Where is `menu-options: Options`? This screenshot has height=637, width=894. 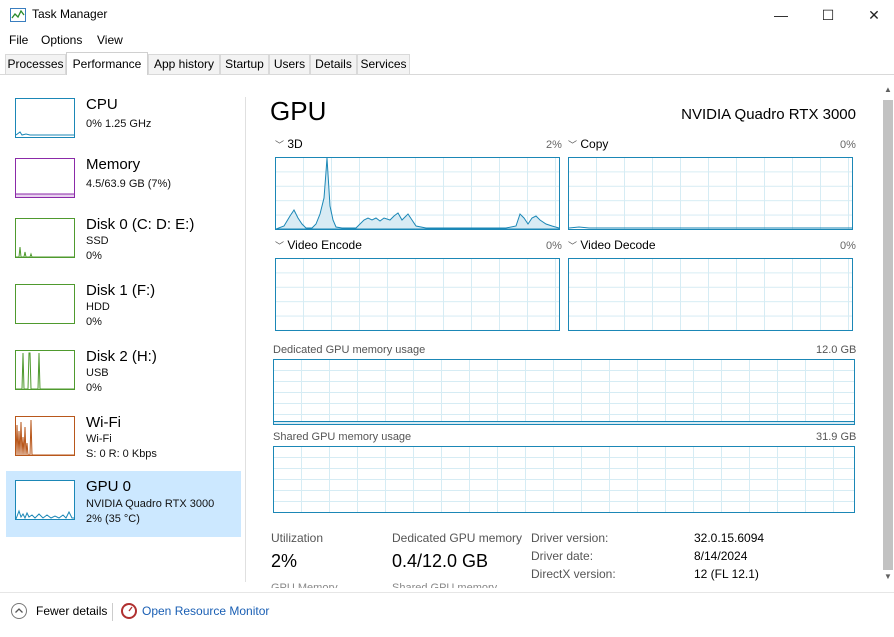 menu-options: Options is located at coordinates (61, 40).